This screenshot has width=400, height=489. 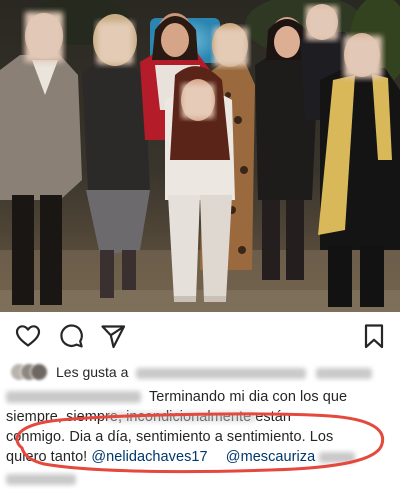 What do you see at coordinates (113, 336) in the screenshot?
I see `send-icon` at bounding box center [113, 336].